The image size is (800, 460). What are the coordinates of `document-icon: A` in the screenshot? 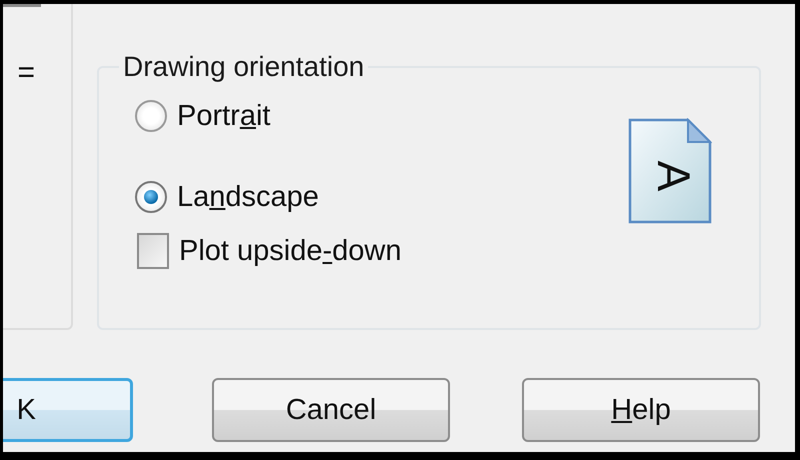 It's located at (670, 171).